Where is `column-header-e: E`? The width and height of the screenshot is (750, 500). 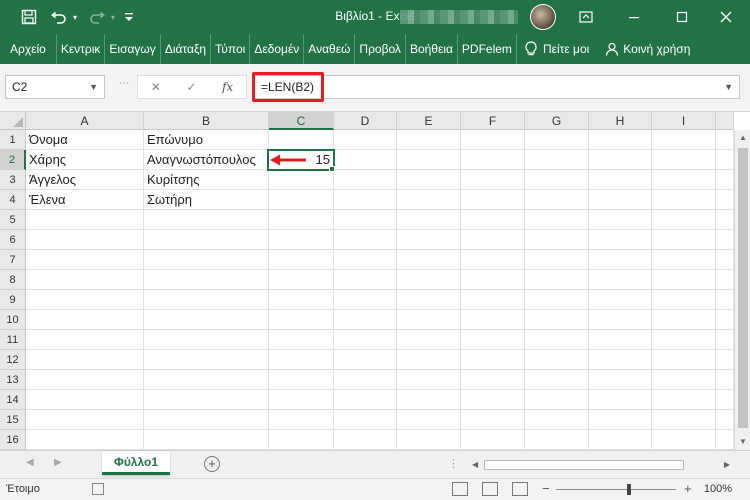
column-header-e: E is located at coordinates (429, 121).